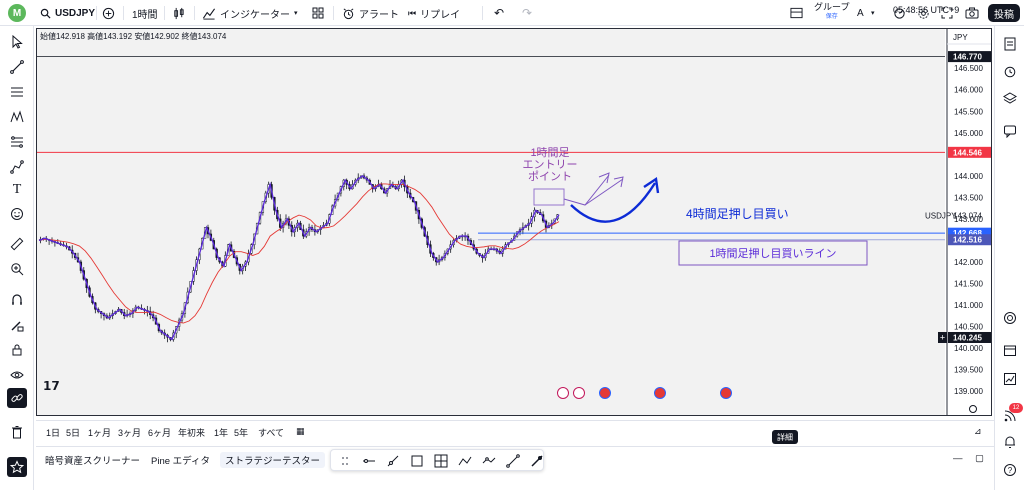 This screenshot has height=490, width=1024. I want to click on bottom-tab-1: Pine エディタ, so click(180, 460).